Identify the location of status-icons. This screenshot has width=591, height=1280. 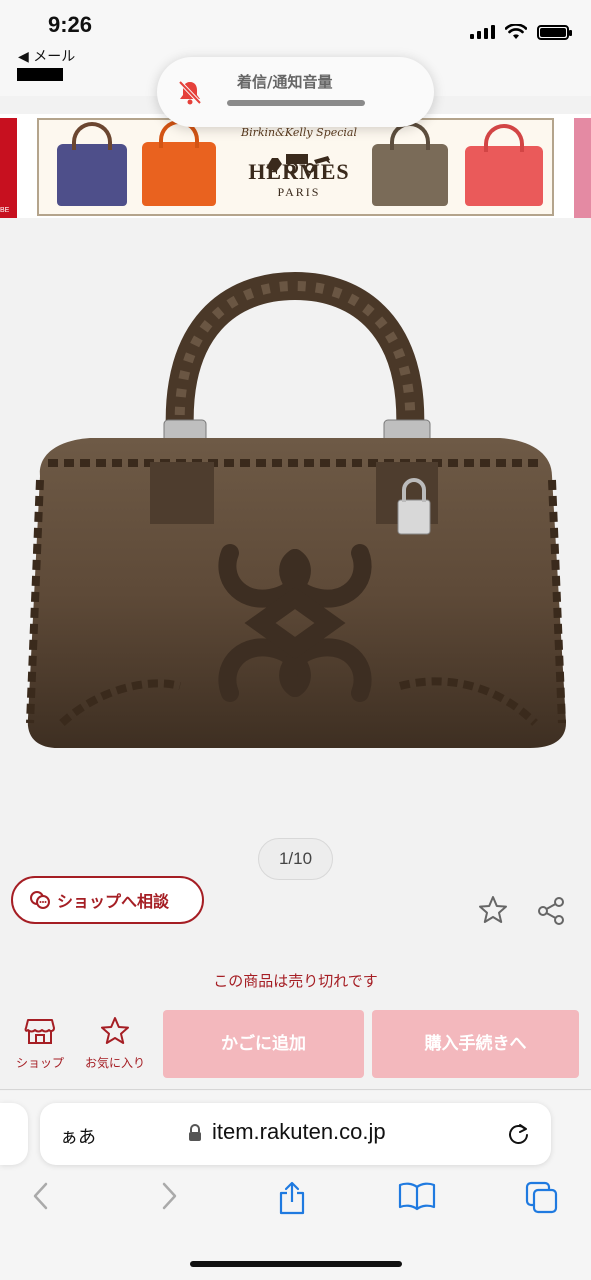
(521, 32).